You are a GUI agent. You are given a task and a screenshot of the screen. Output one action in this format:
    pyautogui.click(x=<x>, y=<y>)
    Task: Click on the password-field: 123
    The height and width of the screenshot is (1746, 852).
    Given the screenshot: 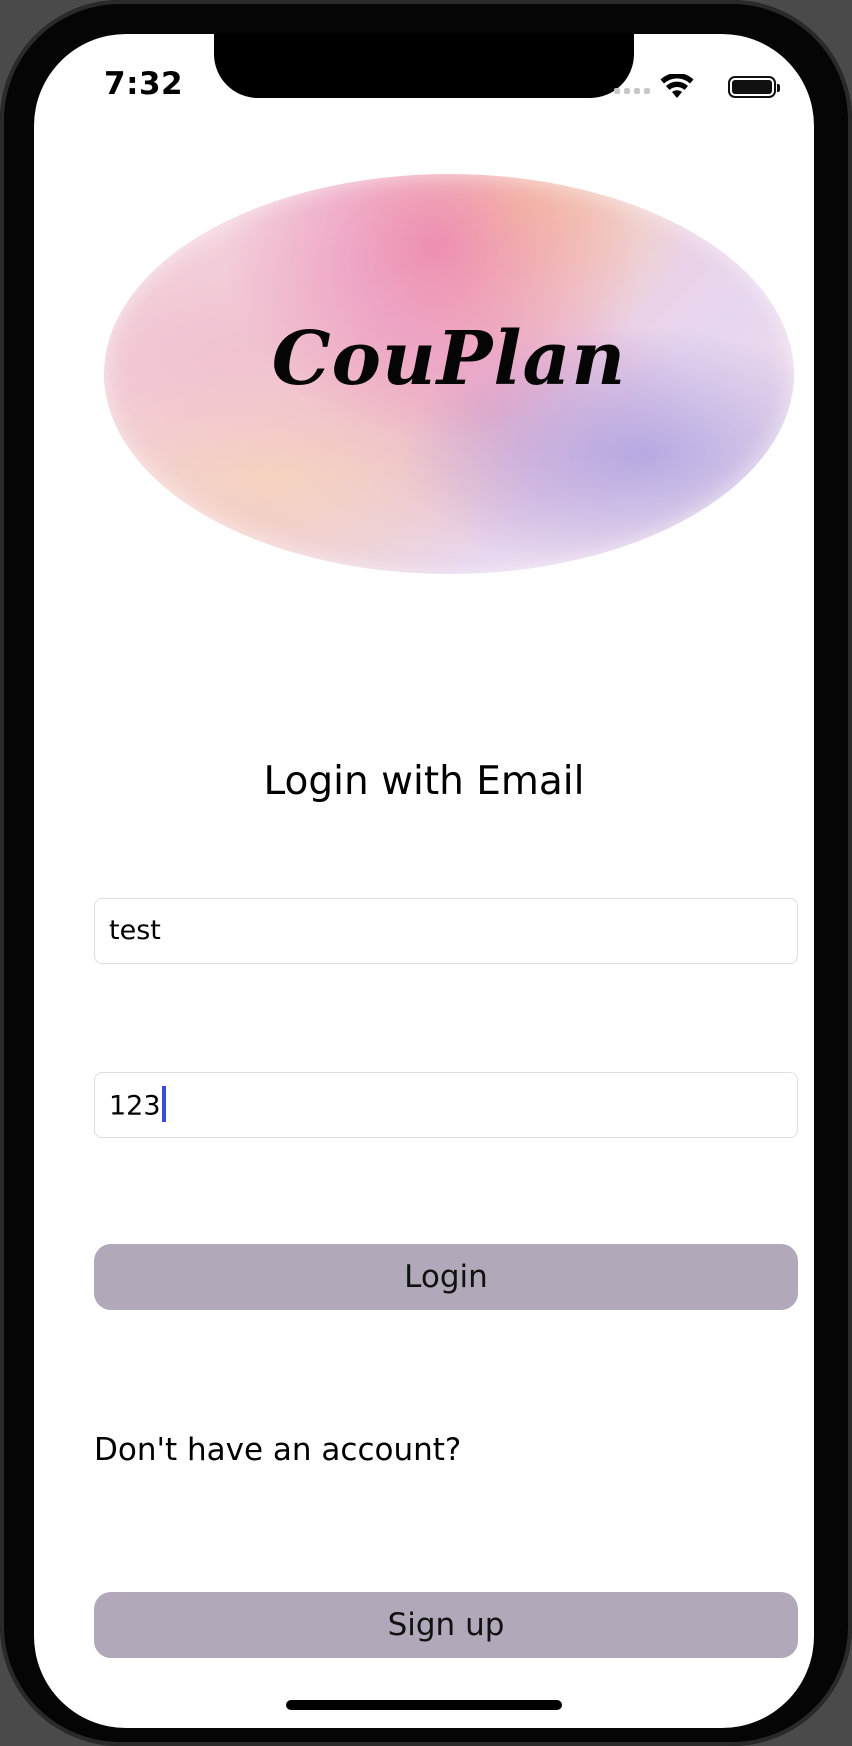 What is the action you would take?
    pyautogui.click(x=446, y=1105)
    